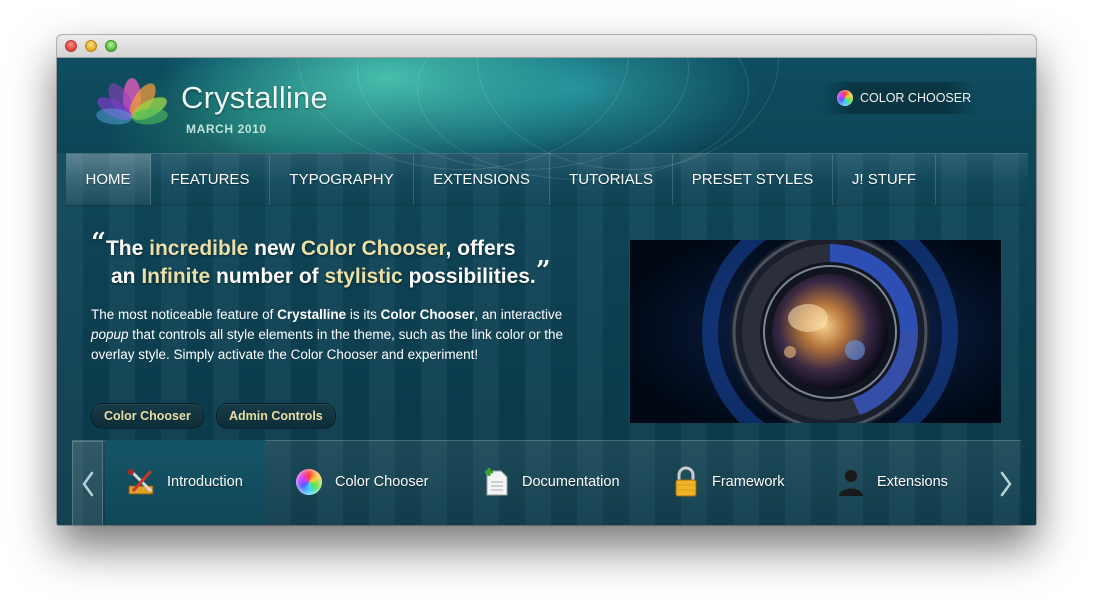 This screenshot has height=605, width=1093. I want to click on quote-highlight: incredible, so click(199, 248).